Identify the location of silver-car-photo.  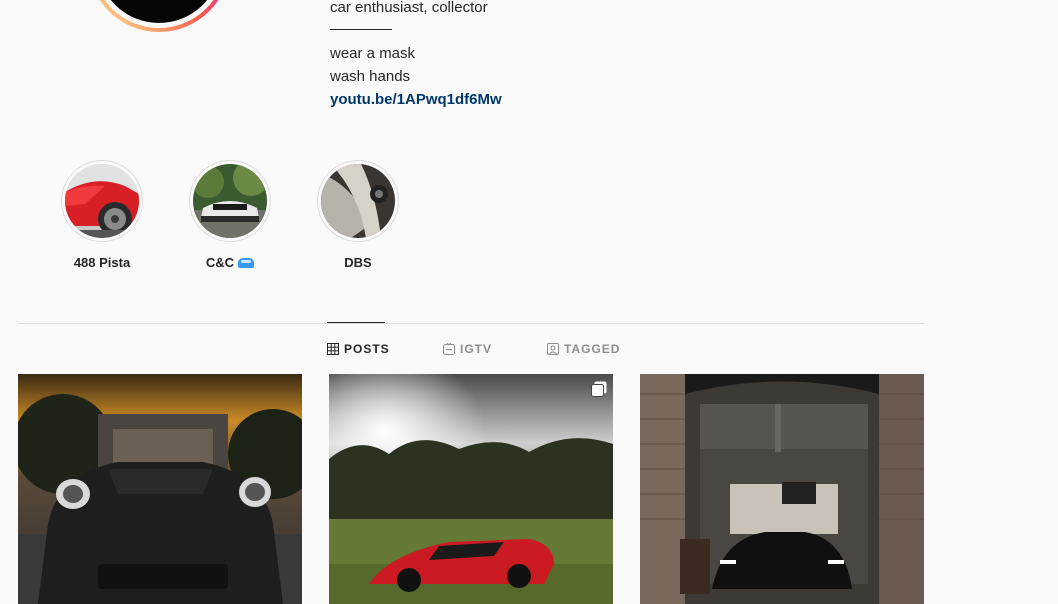
(358, 201).